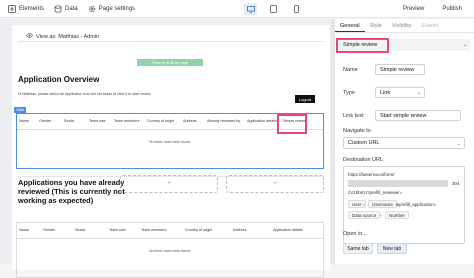 The height and width of the screenshot is (278, 474). I want to click on navigate-to-label: Navigate to, so click(357, 131).